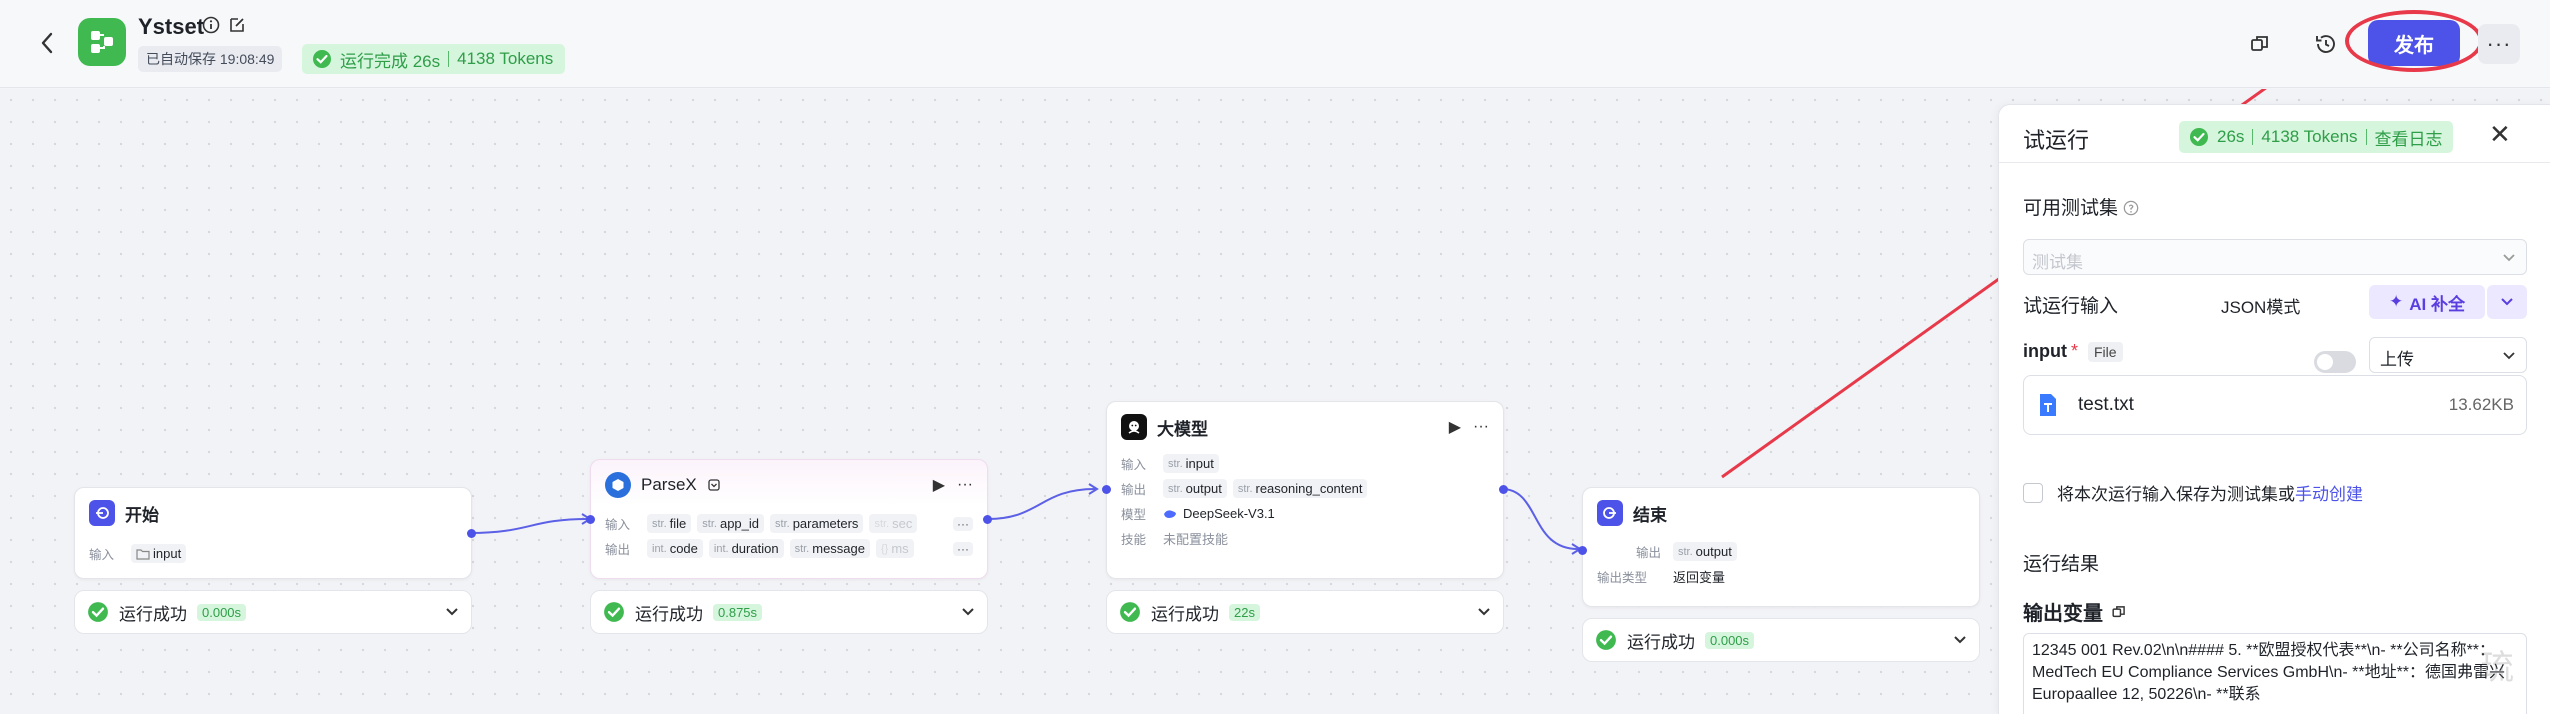 The height and width of the screenshot is (714, 2550). I want to click on node-parsex-status: 运行成功 0.875s, so click(789, 612).